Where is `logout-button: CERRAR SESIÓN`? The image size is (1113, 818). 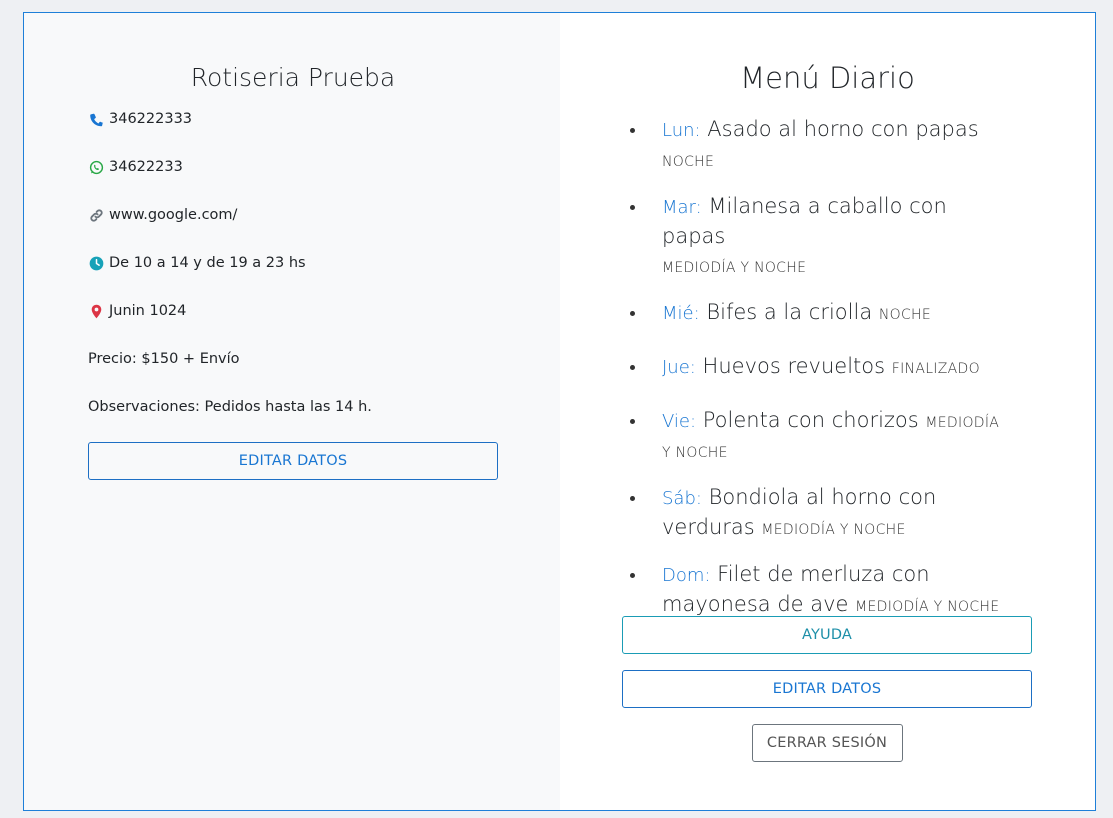
logout-button: CERRAR SESIÓN is located at coordinates (827, 743).